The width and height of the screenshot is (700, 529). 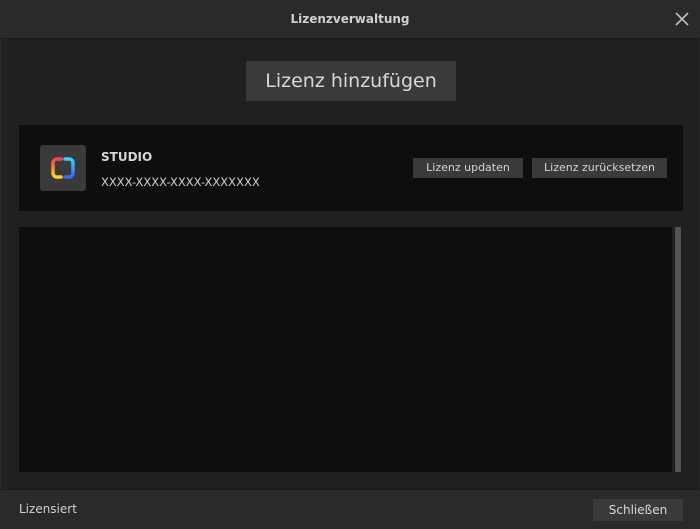 What do you see at coordinates (682, 19) in the screenshot?
I see `close-icon` at bounding box center [682, 19].